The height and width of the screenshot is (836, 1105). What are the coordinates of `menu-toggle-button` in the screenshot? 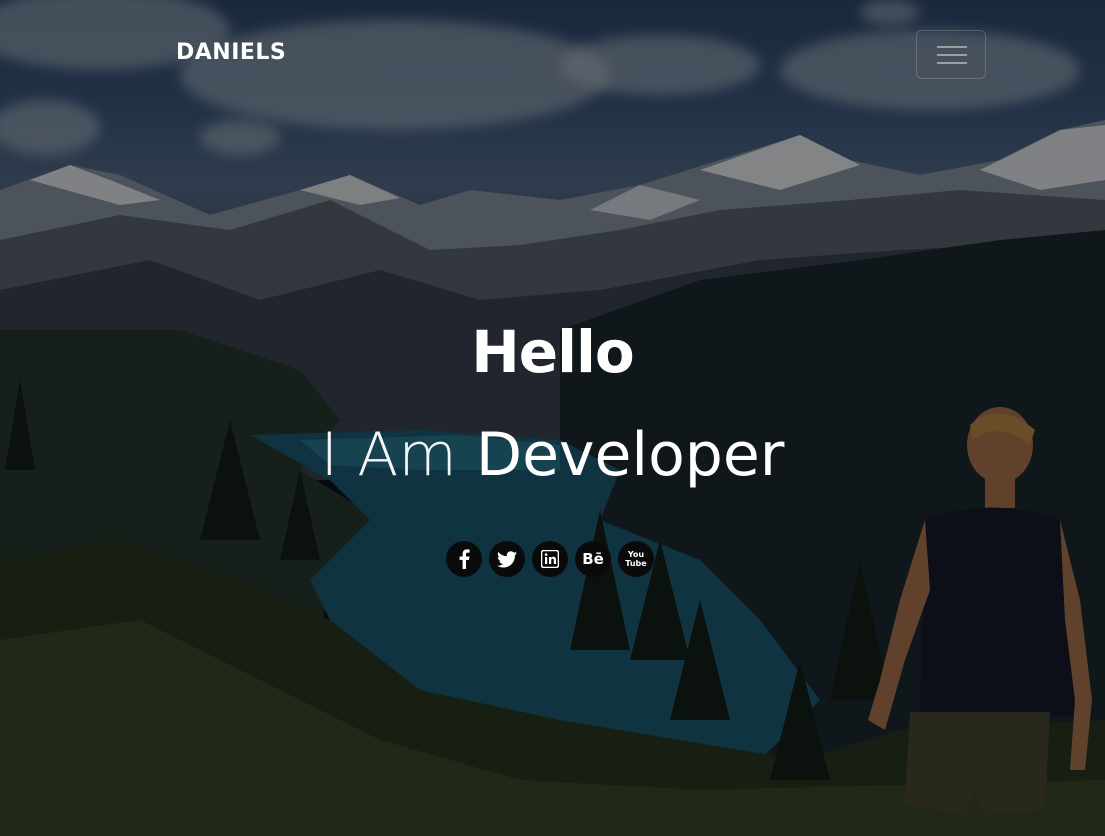 It's located at (951, 54).